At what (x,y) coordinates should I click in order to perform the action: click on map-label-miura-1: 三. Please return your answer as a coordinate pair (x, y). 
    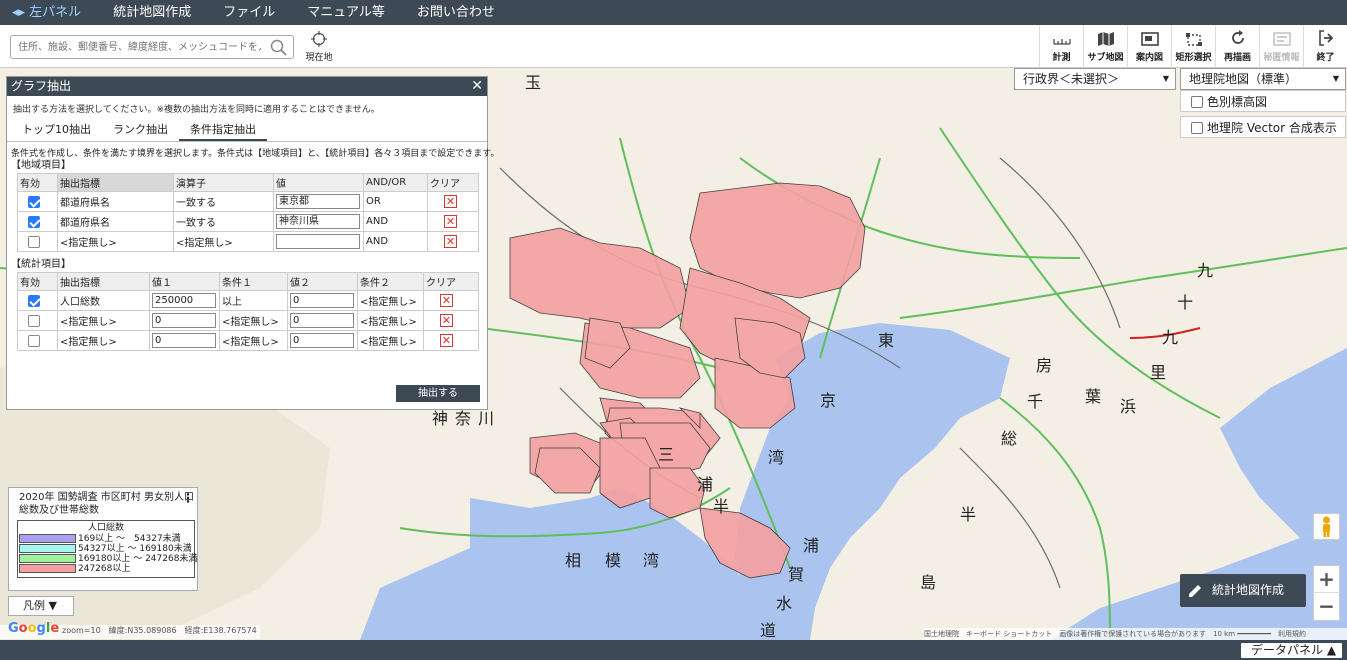
    Looking at the image, I should click on (666, 454).